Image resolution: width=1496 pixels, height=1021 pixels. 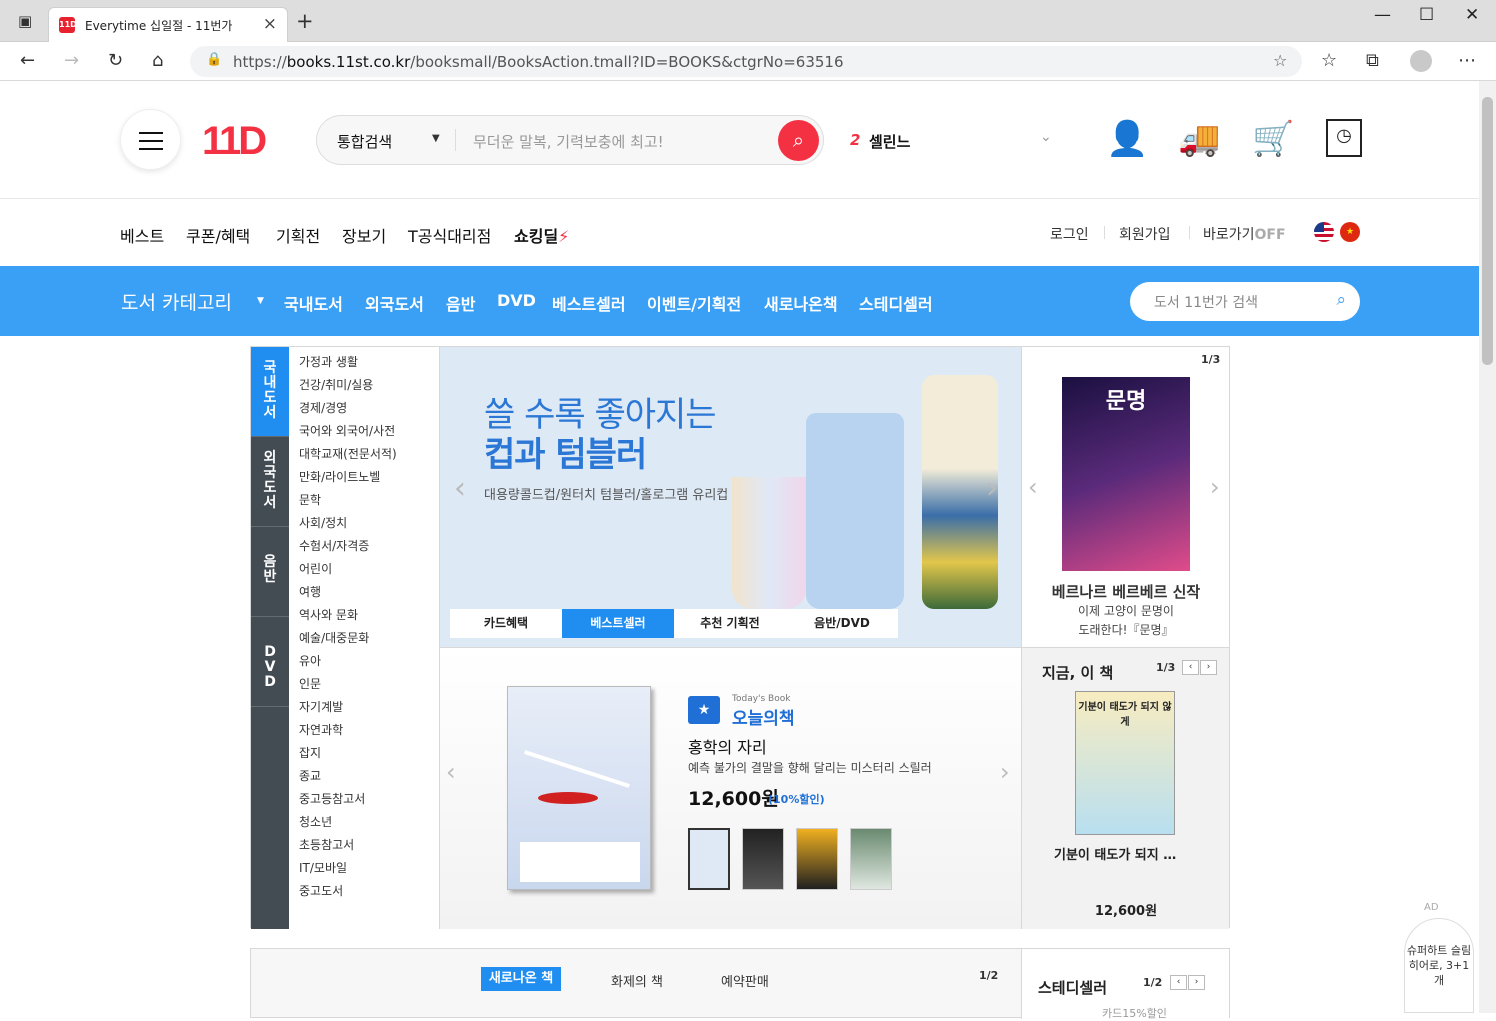 What do you see at coordinates (323, 407) in the screenshot?
I see `category-item: 경제/경영` at bounding box center [323, 407].